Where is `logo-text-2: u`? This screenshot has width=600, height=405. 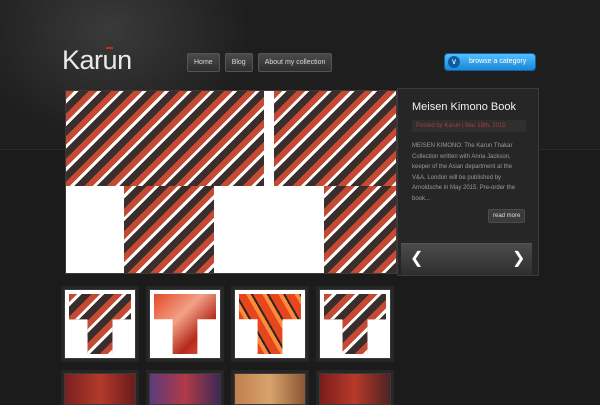
logo-text-2: u is located at coordinates (110, 60).